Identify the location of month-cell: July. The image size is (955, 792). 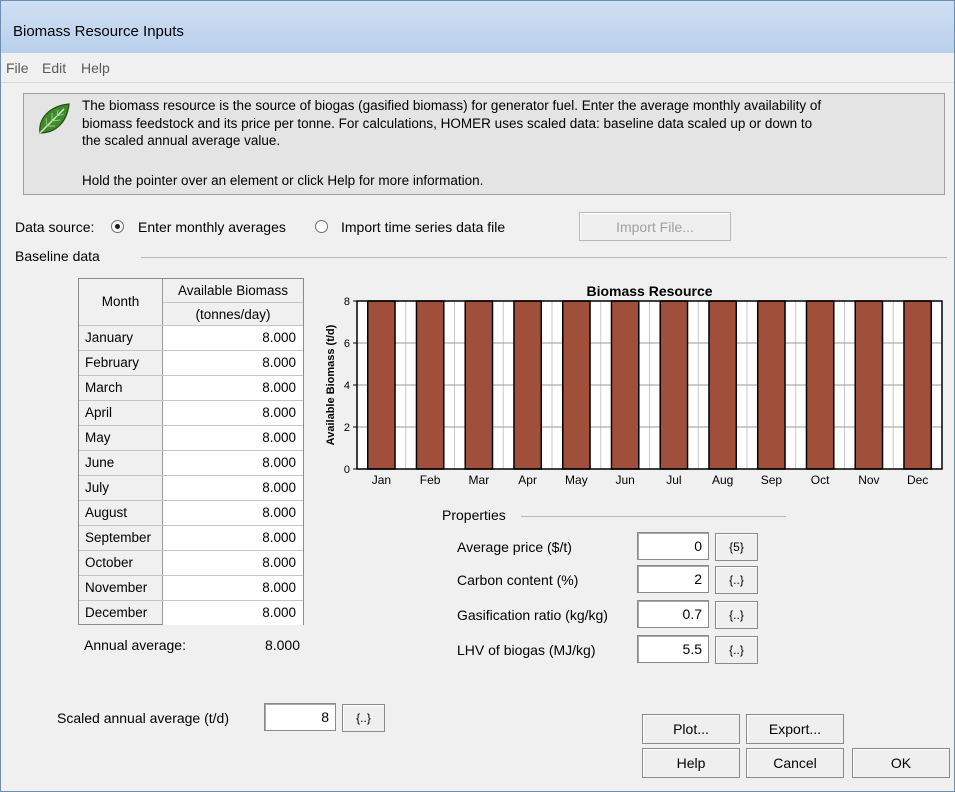
(121, 488).